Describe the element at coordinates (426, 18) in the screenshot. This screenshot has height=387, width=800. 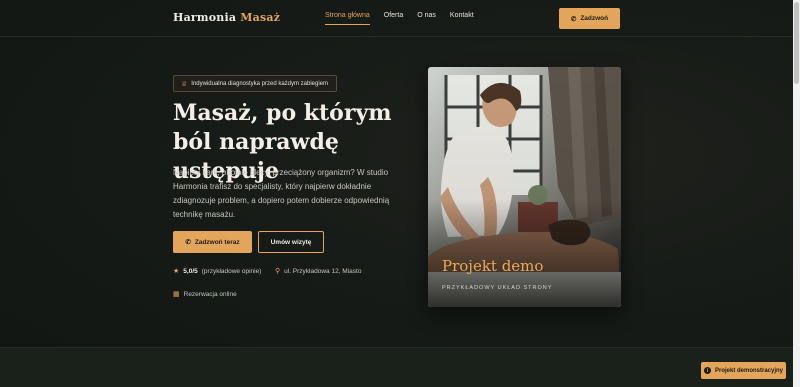
I see `nav-item-about: O nas` at that location.